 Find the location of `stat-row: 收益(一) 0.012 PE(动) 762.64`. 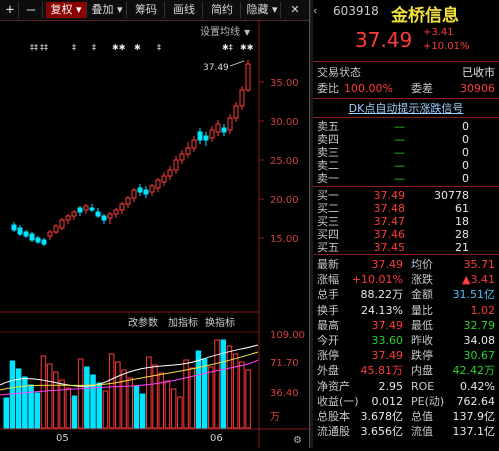

stat-row: 收益(一) 0.012 PE(动) 762.64 is located at coordinates (406, 402).